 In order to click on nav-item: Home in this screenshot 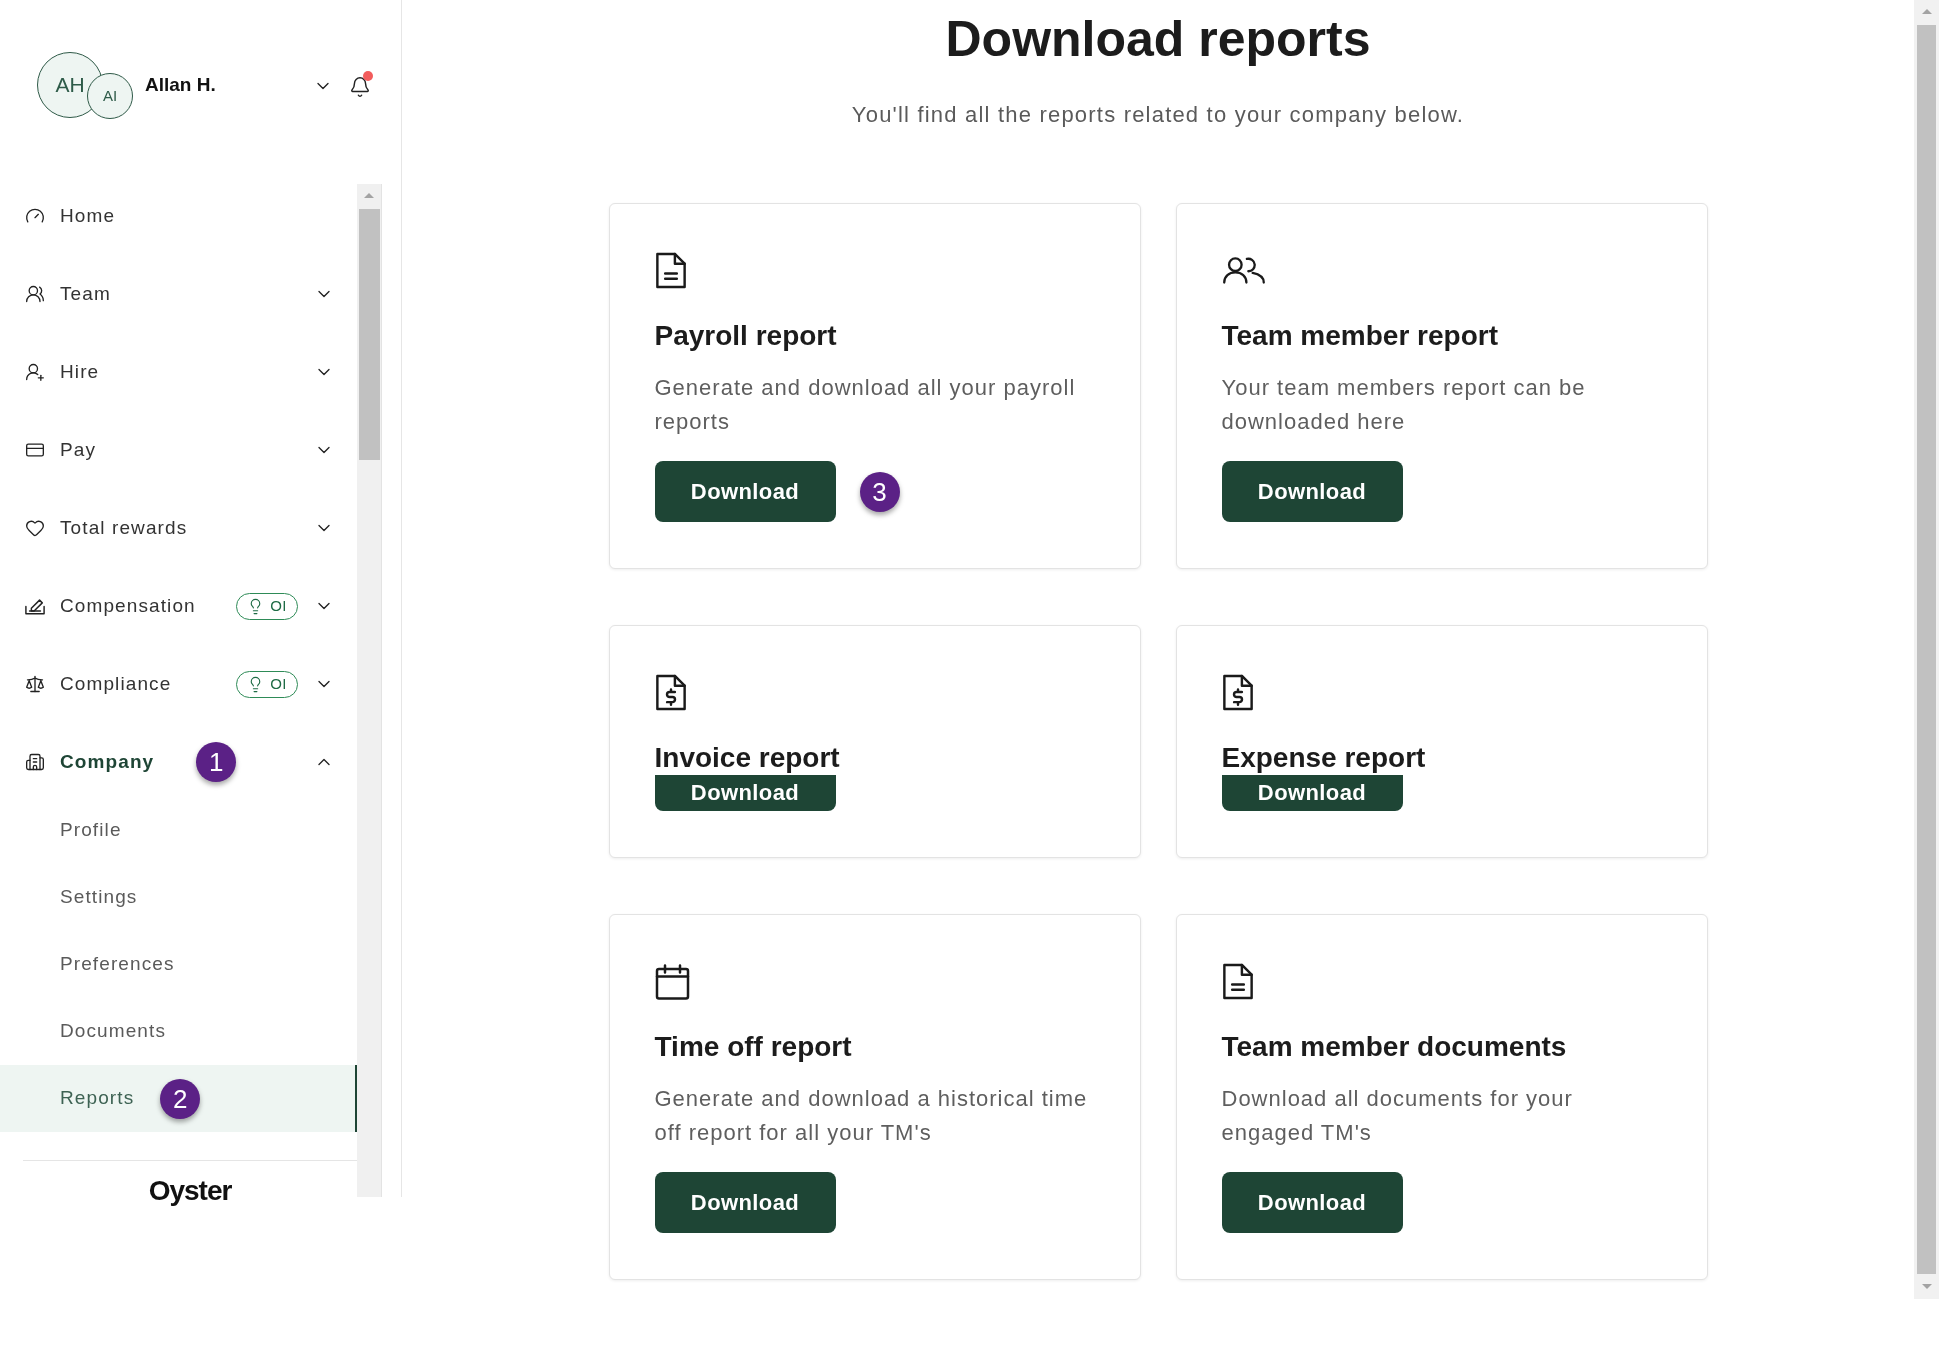, I will do `click(178, 216)`.